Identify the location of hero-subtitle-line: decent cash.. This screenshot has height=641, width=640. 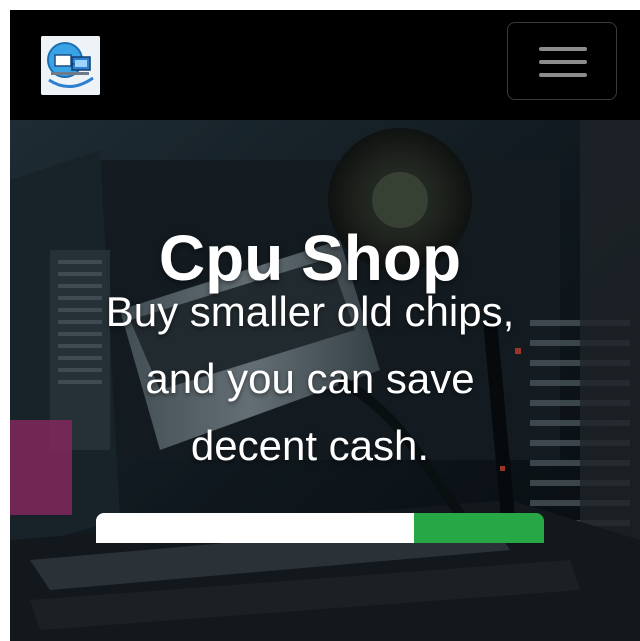
(310, 445).